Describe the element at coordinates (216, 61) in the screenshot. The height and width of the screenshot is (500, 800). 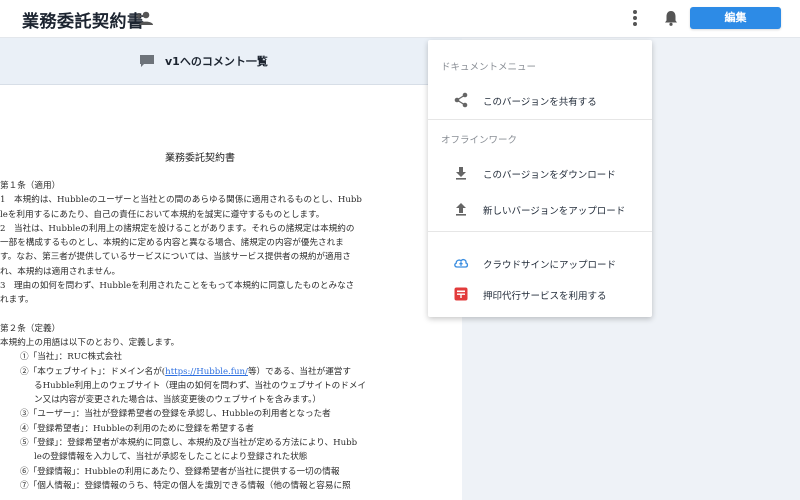
I see `comment-list-label: v1へのコメント一覧` at that location.